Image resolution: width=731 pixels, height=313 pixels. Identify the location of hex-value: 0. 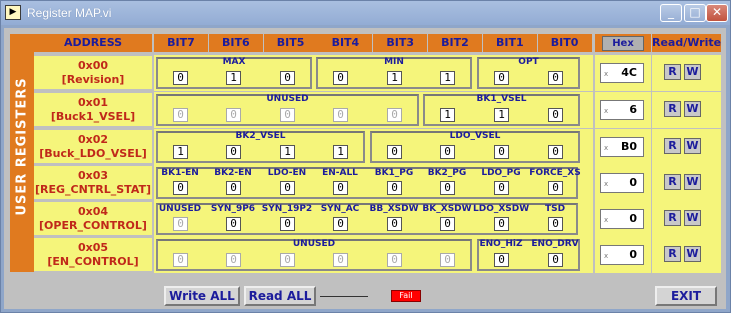
(633, 182).